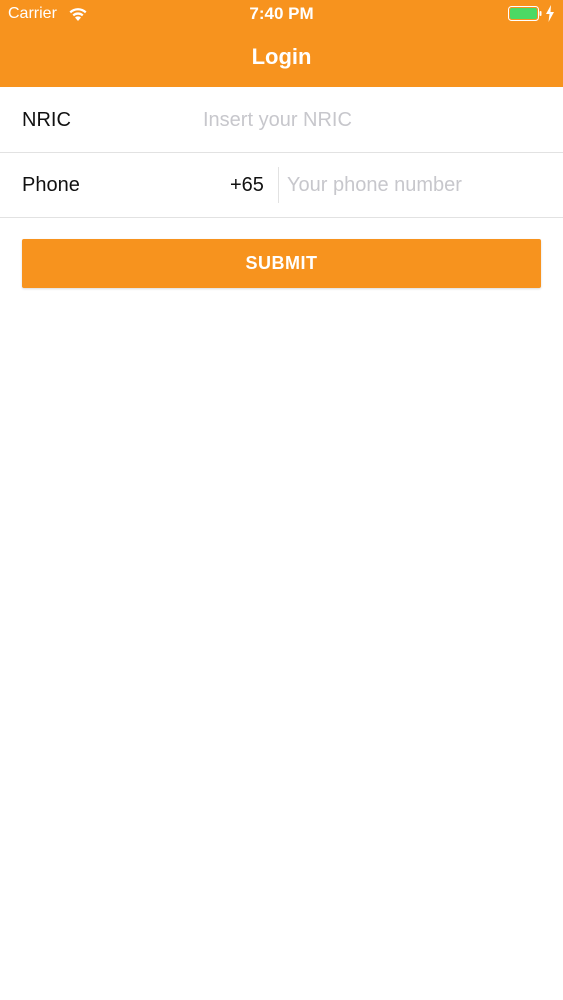 The image size is (563, 1000). What do you see at coordinates (525, 13) in the screenshot?
I see `battery-icon` at bounding box center [525, 13].